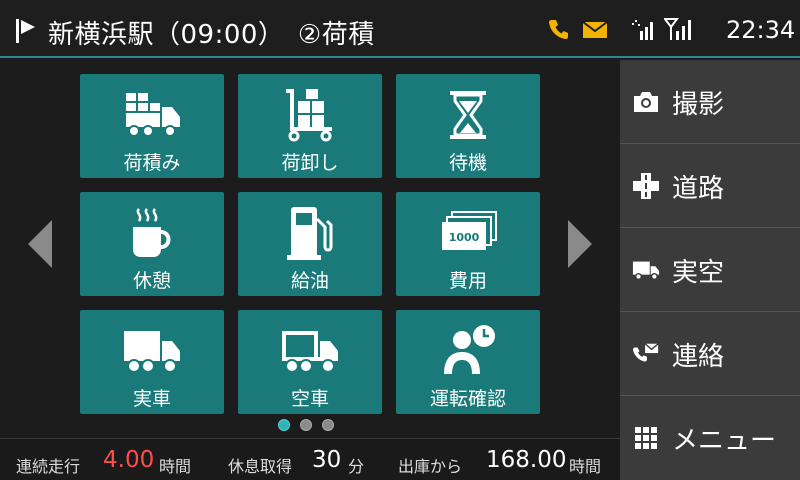  Describe the element at coordinates (310, 163) in the screenshot. I see `tile-label: 荷卸し` at that location.